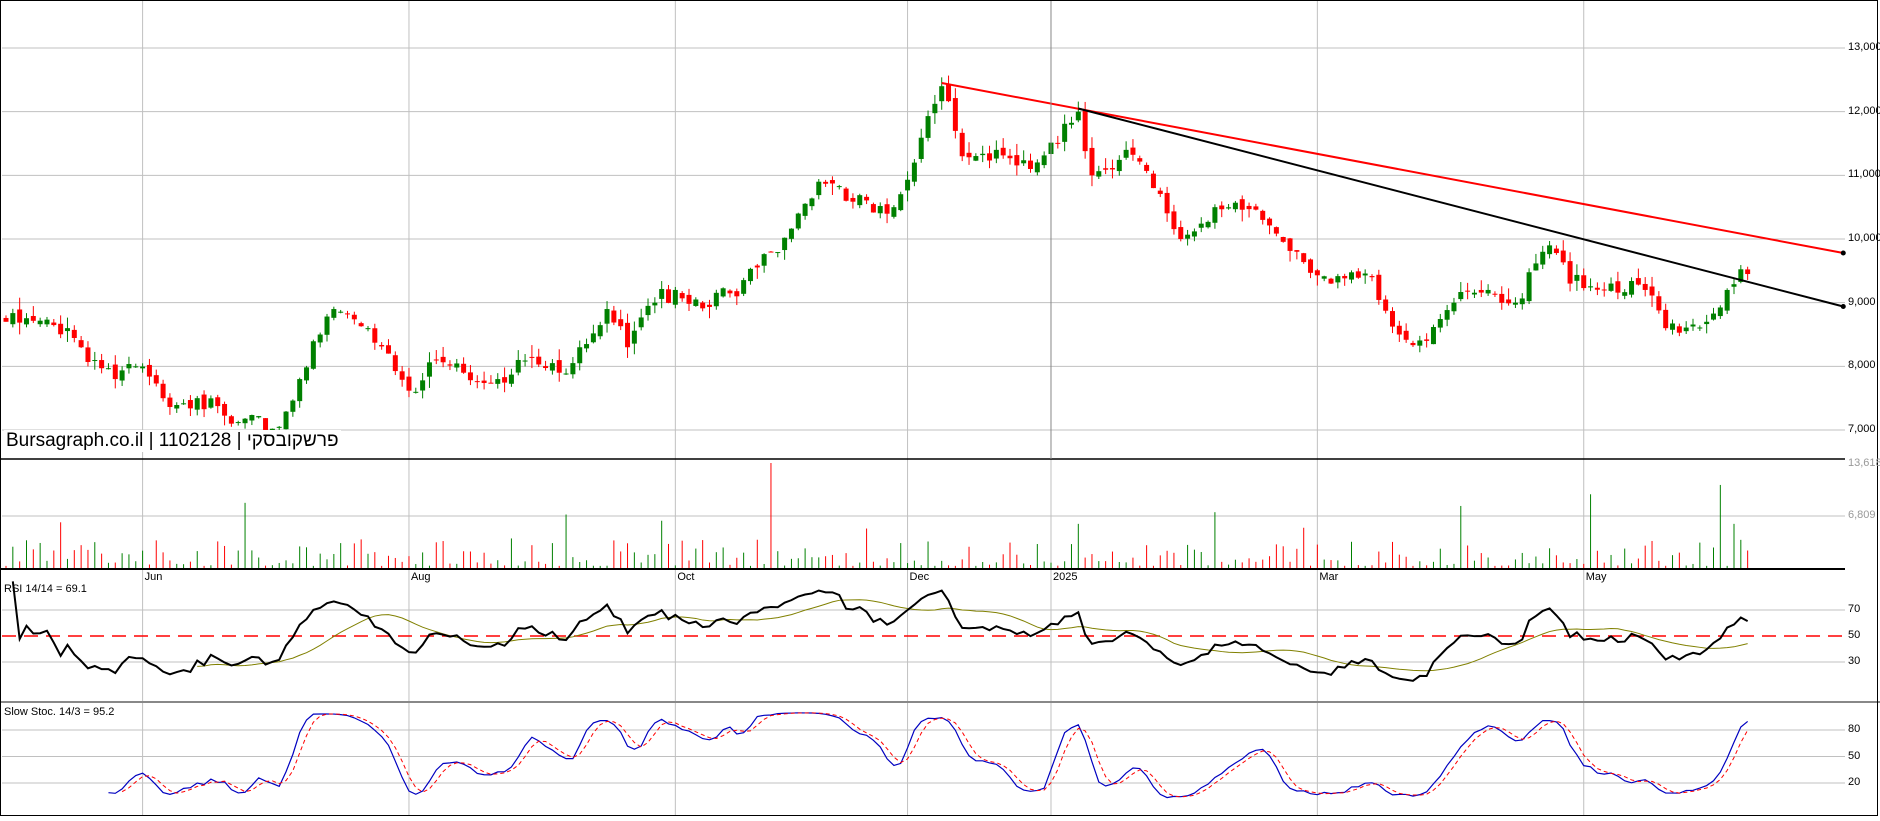  Describe the element at coordinates (1854, 755) in the screenshot. I see `stoch-tick-label: 50` at that location.